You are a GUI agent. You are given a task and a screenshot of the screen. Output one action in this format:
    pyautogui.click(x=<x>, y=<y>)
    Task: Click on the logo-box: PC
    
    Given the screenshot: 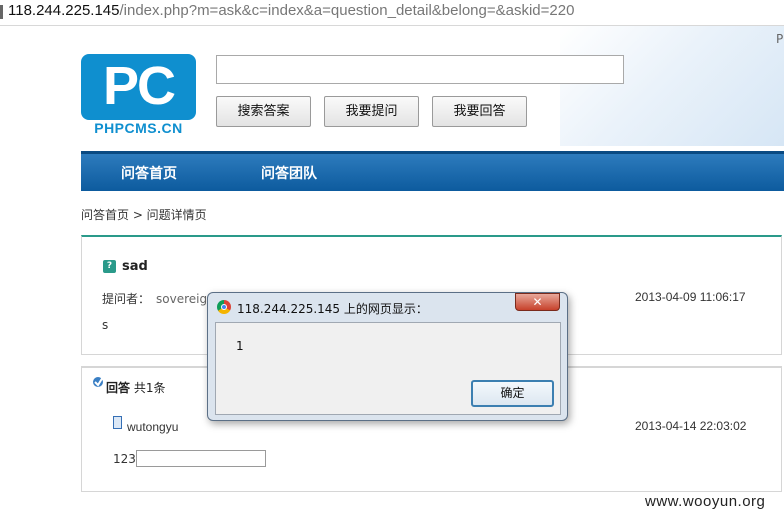 What is the action you would take?
    pyautogui.click(x=138, y=87)
    